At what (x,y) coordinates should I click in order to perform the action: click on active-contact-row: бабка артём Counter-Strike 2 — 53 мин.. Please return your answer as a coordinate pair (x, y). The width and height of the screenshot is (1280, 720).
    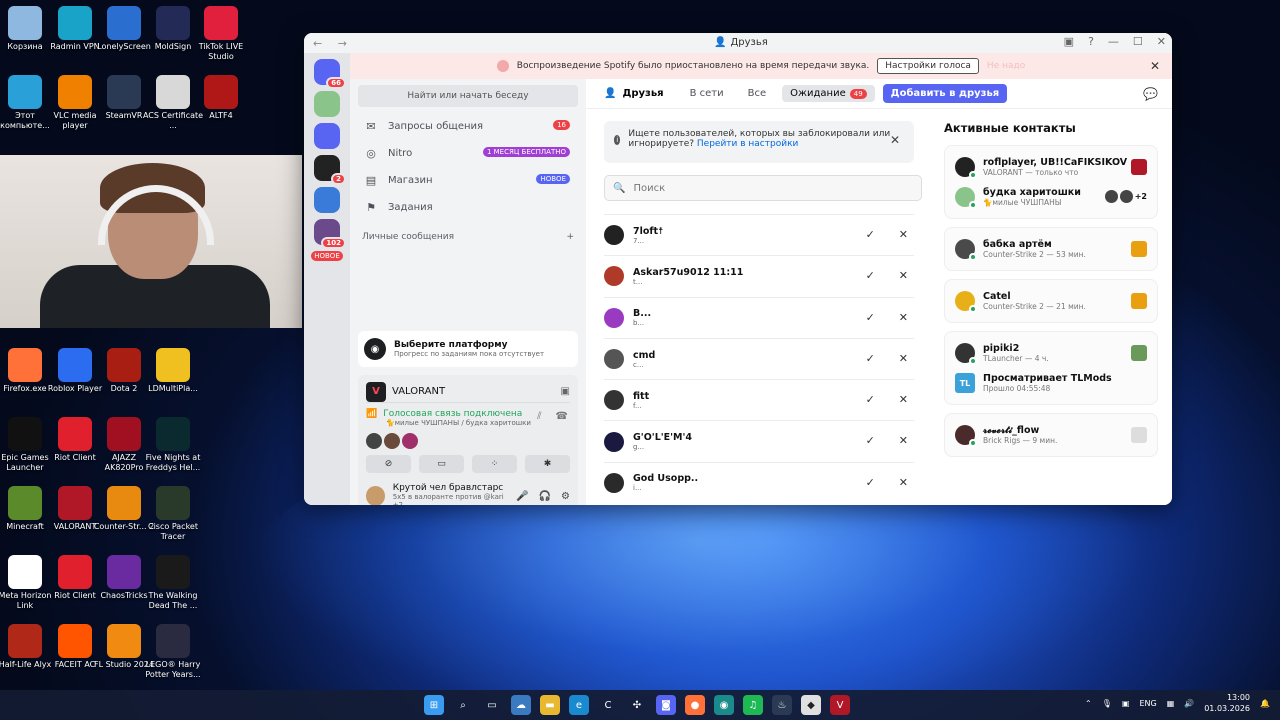
    Looking at the image, I should click on (1051, 249).